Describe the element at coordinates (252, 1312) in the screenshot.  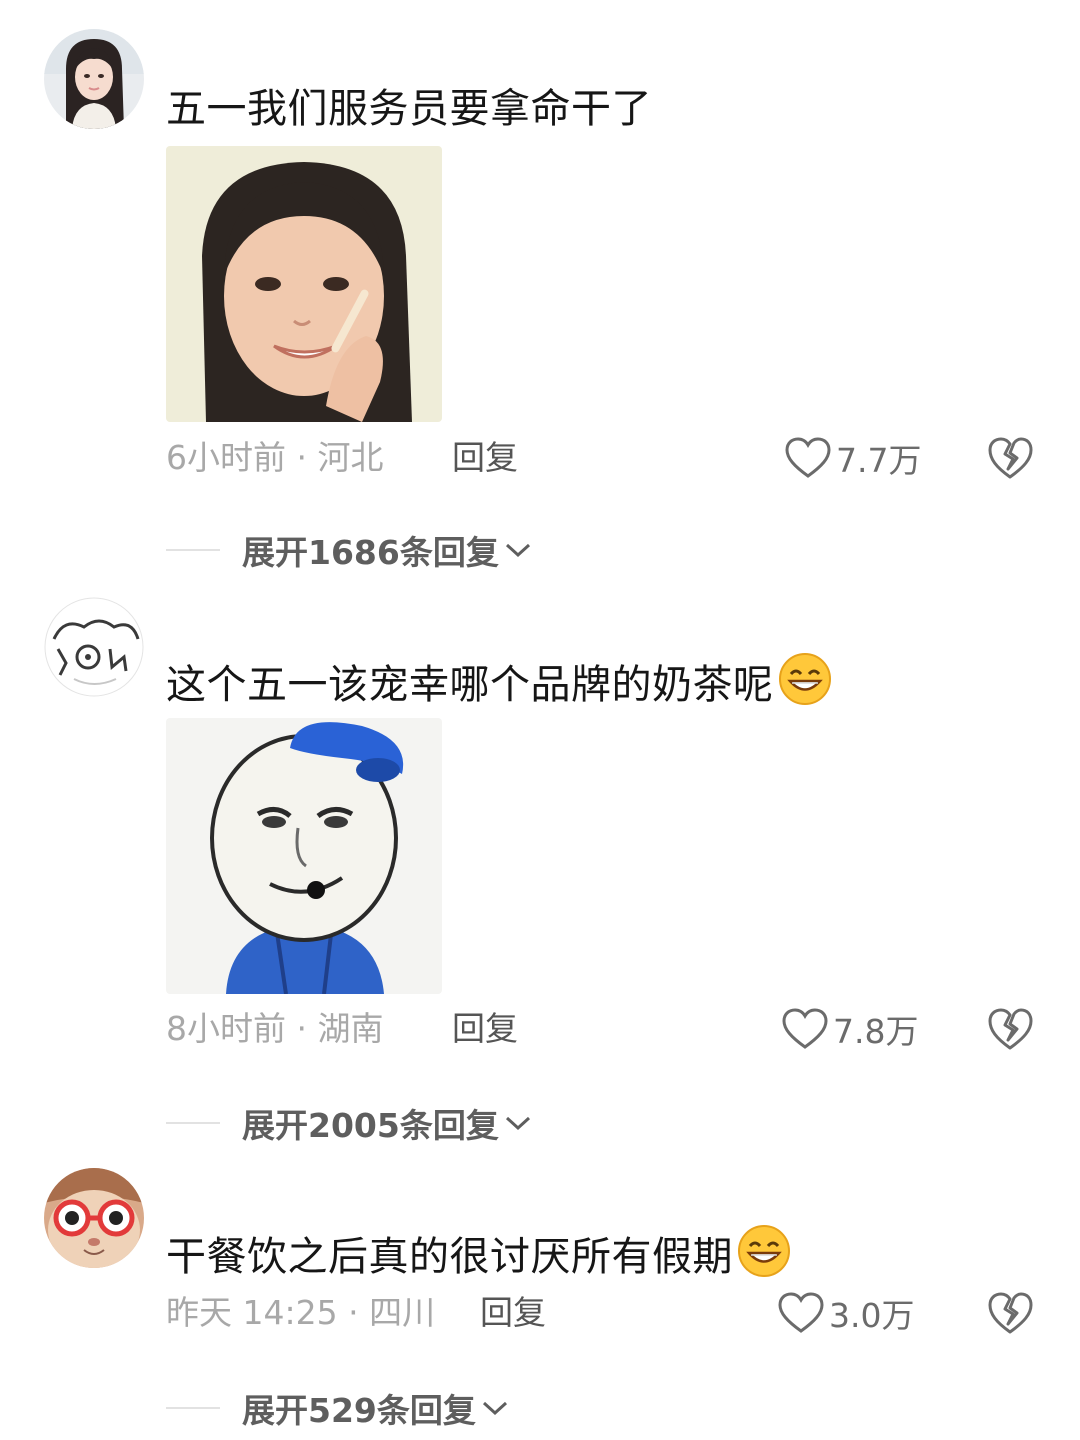
I see `comment-time: 昨天 14:25` at that location.